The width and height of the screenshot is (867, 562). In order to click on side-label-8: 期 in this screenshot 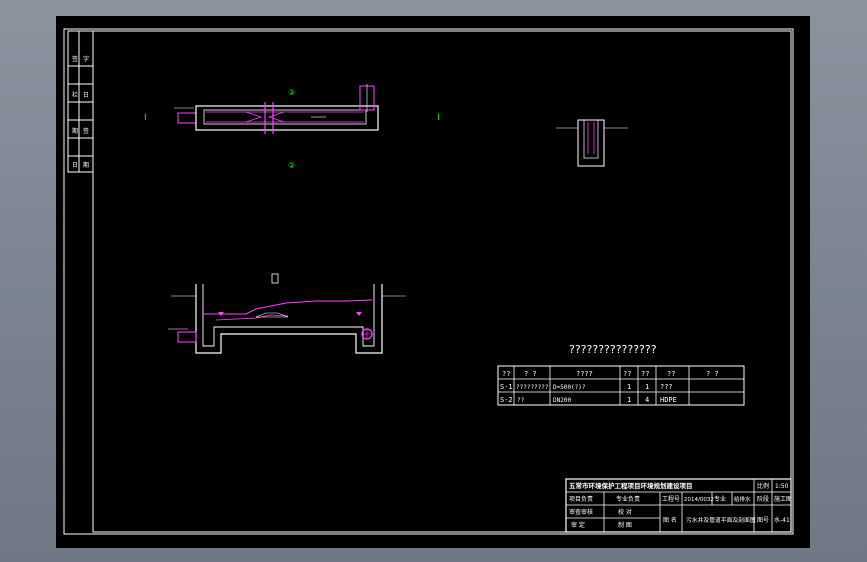, I will do `click(86, 165)`.